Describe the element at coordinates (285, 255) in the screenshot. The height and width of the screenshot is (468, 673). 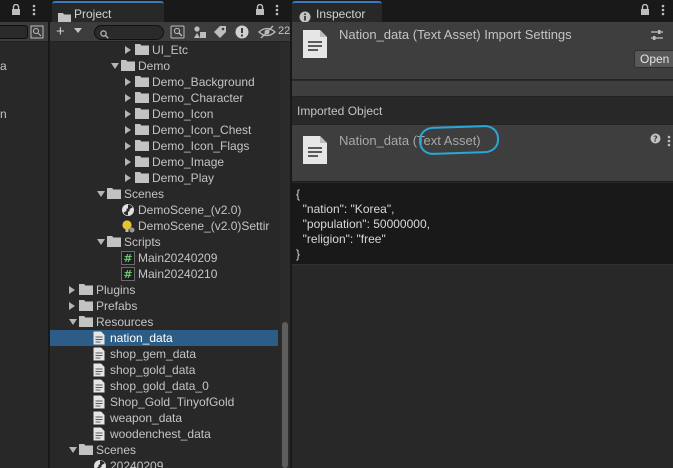
I see `project-scrollbar` at that location.